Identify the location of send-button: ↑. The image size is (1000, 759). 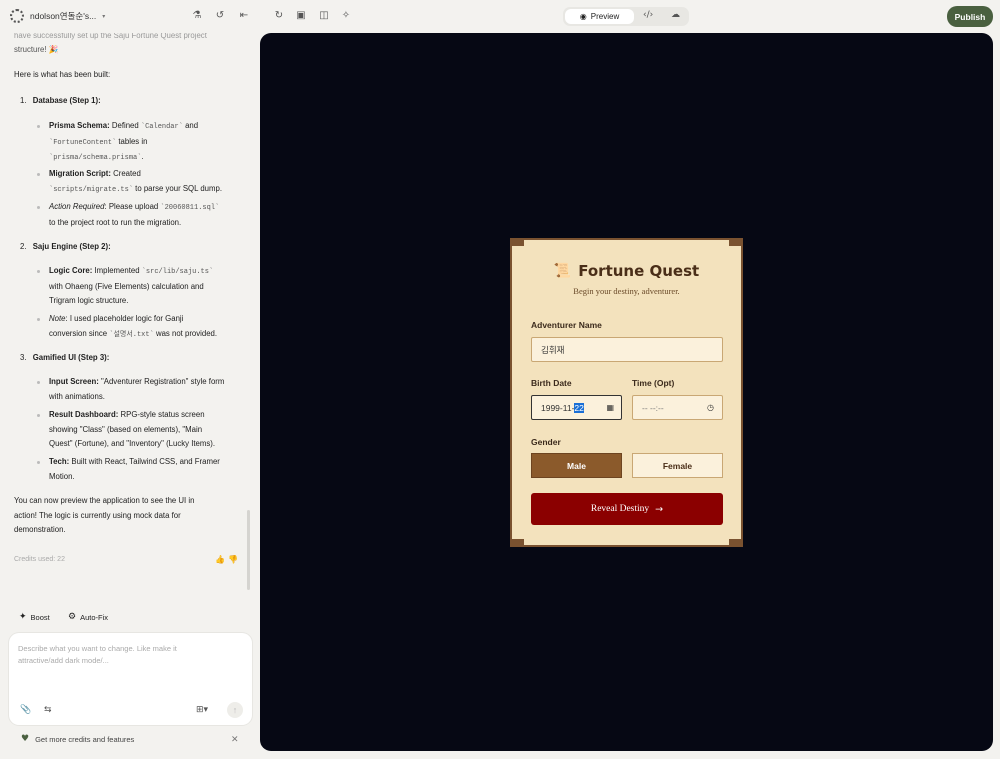
(235, 710).